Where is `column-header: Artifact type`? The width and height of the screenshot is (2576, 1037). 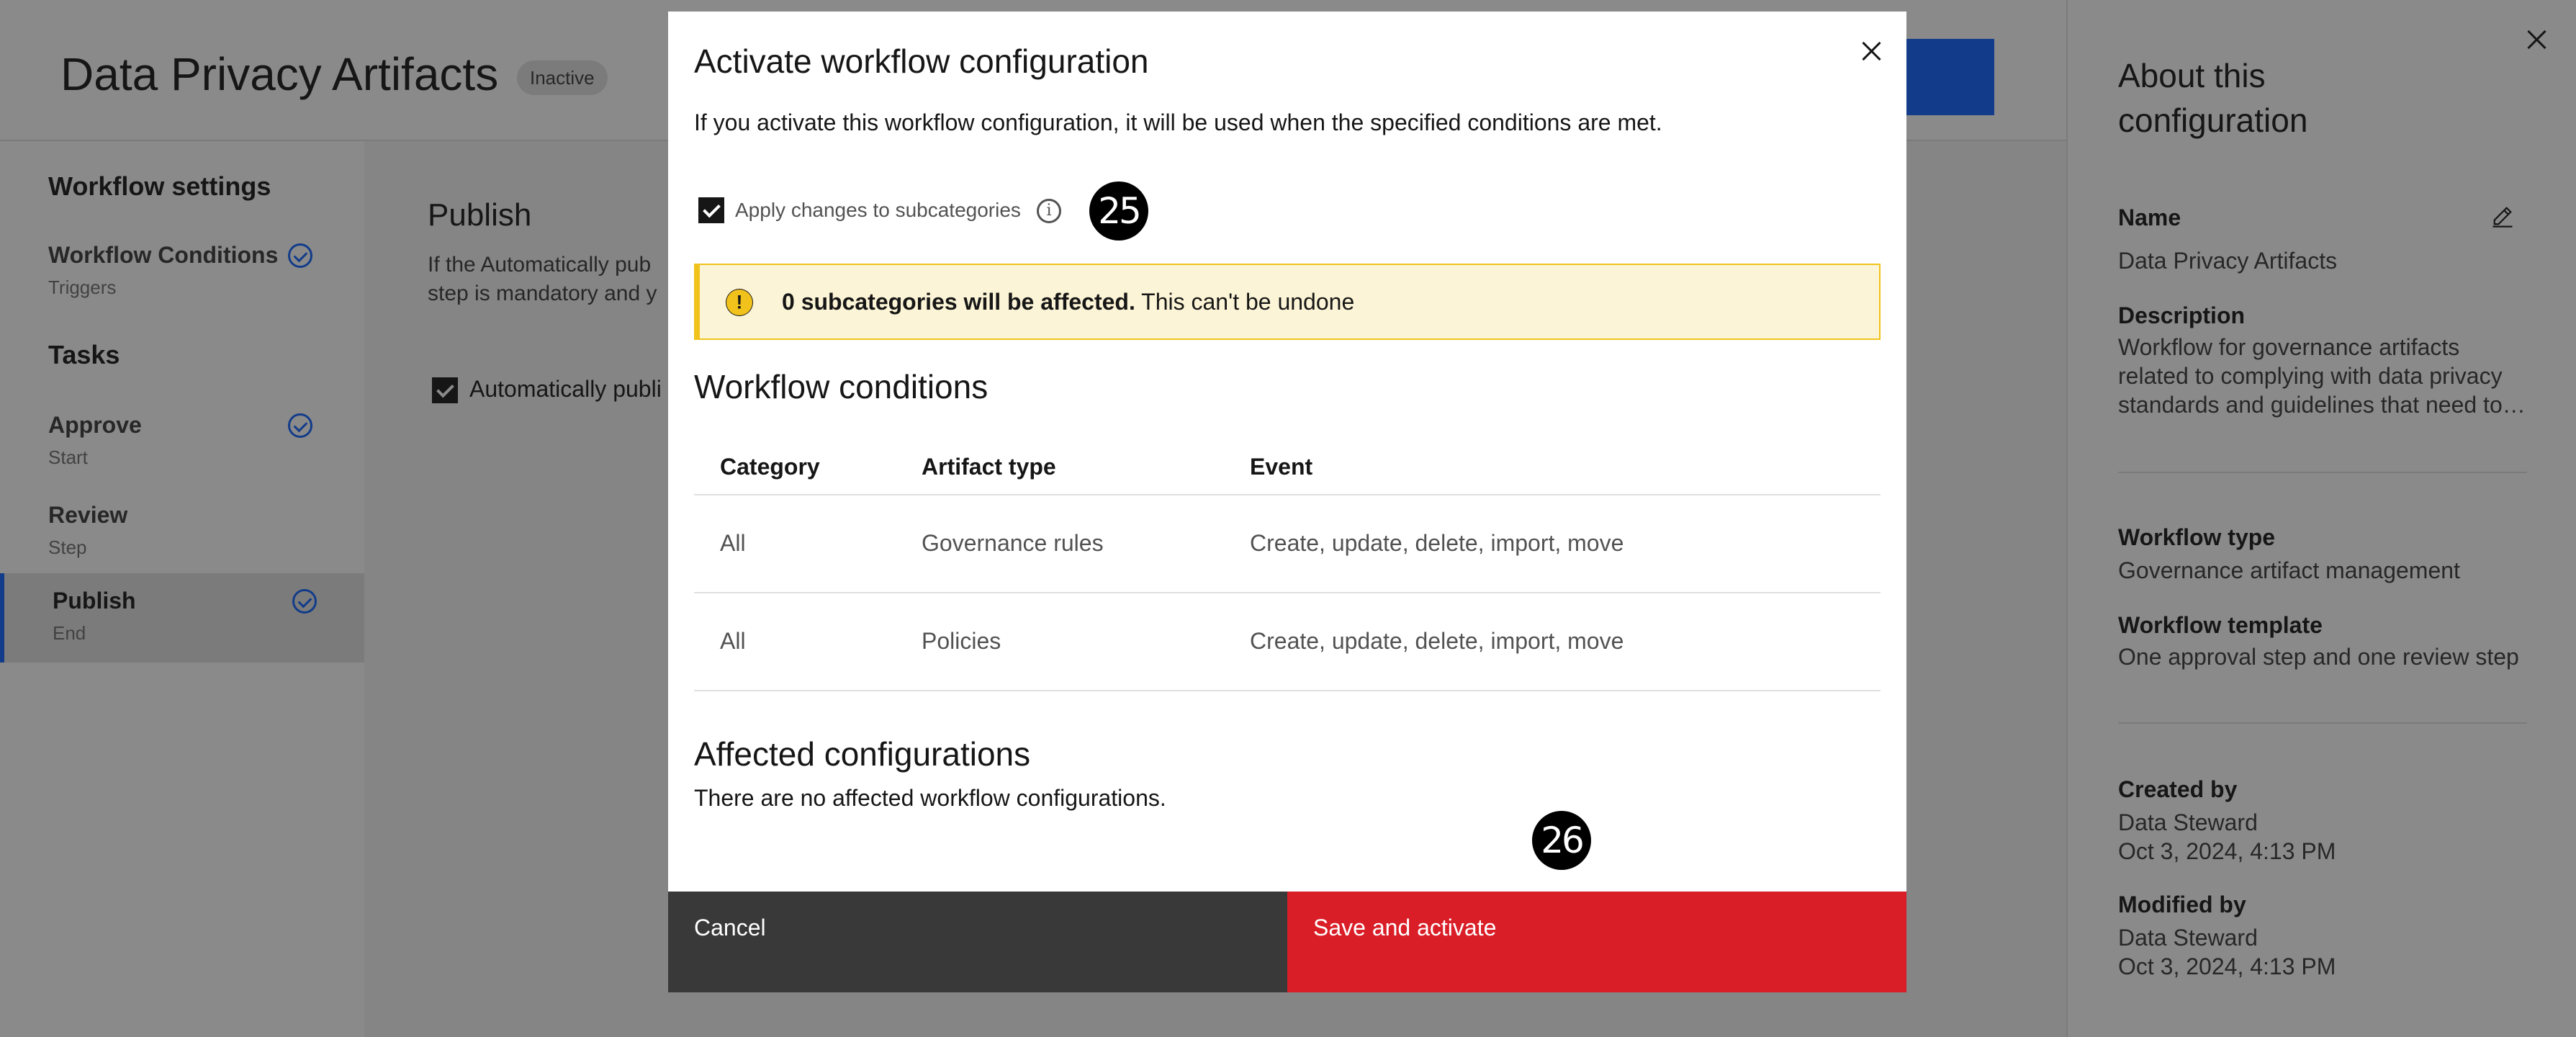 column-header: Artifact type is located at coordinates (989, 467).